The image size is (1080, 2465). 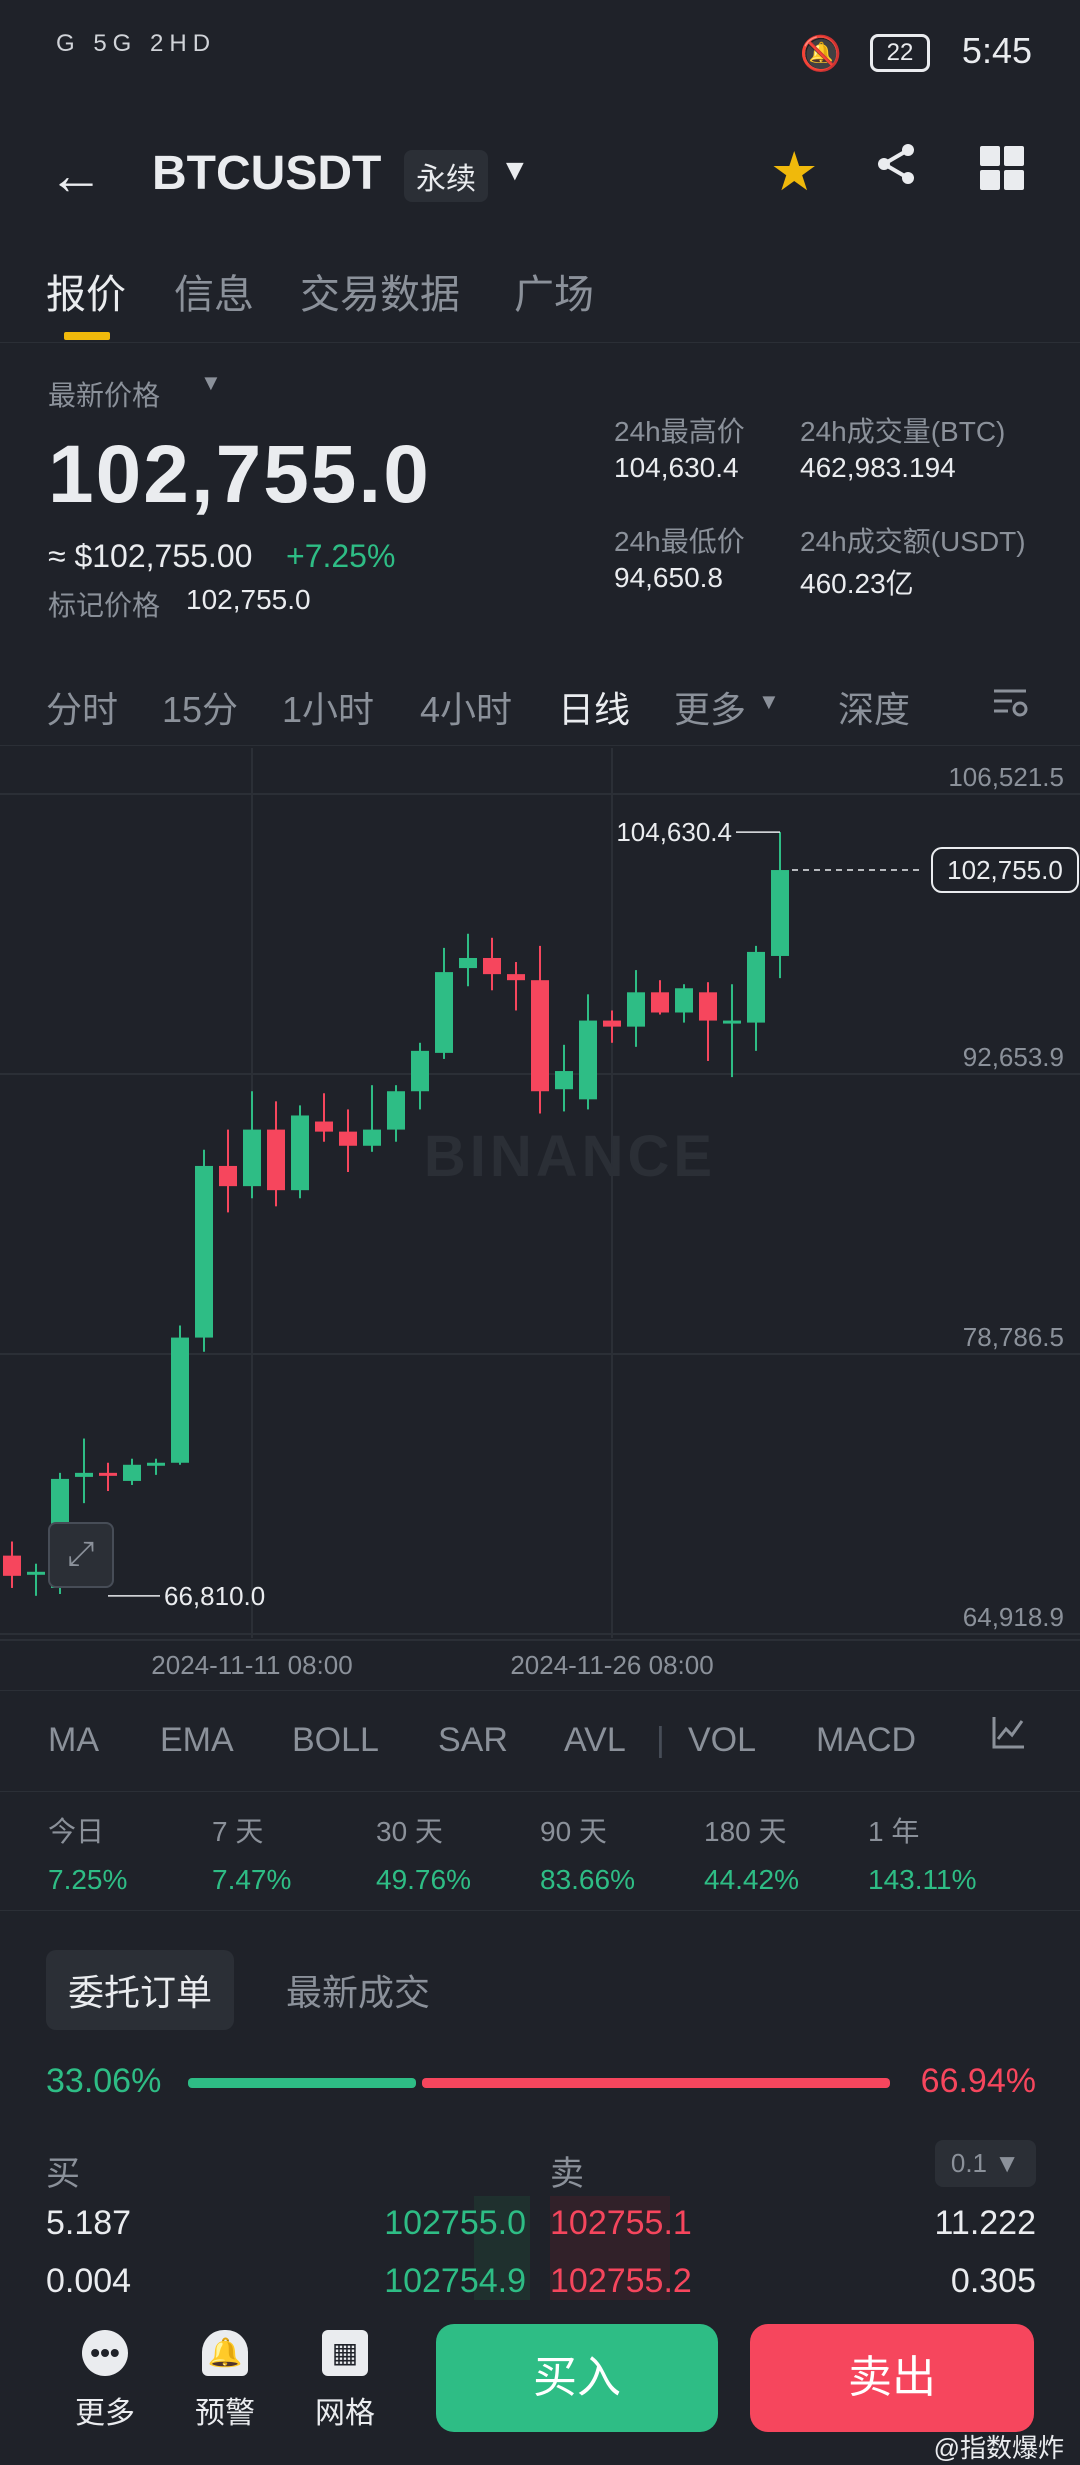 What do you see at coordinates (676, 467) in the screenshot?
I see `high-24h-value: 104,630.4` at bounding box center [676, 467].